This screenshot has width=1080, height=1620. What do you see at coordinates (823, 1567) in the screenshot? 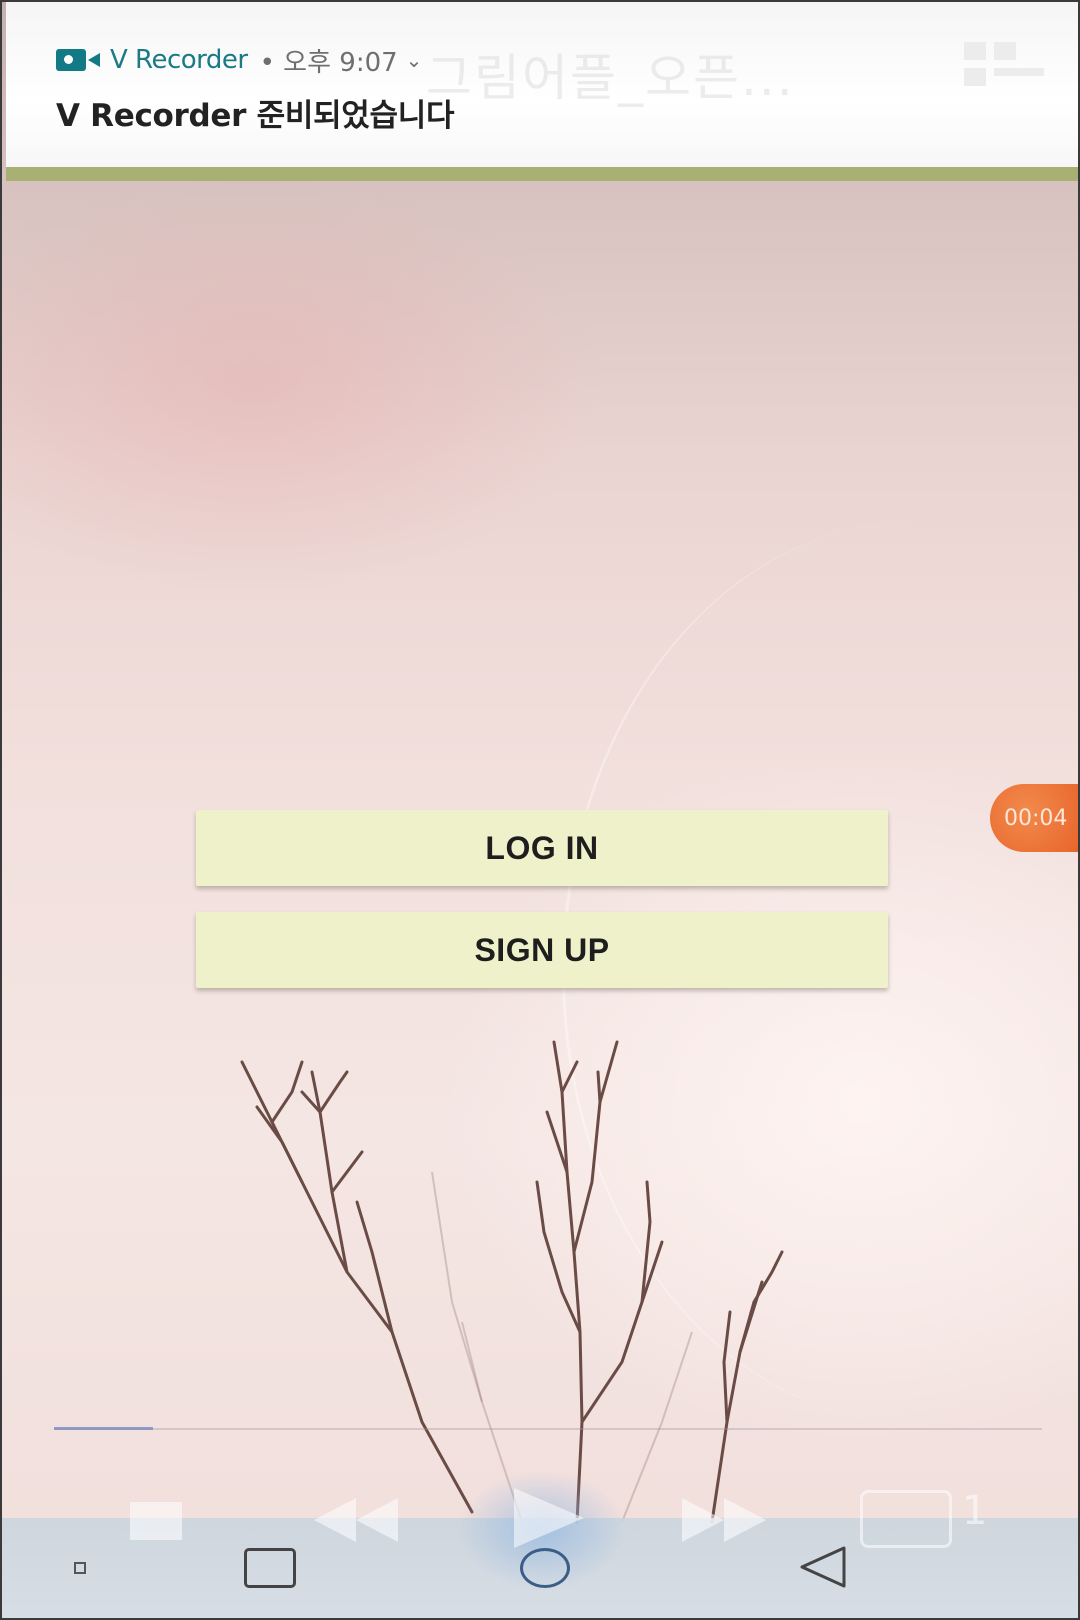
I see `back-icon` at bounding box center [823, 1567].